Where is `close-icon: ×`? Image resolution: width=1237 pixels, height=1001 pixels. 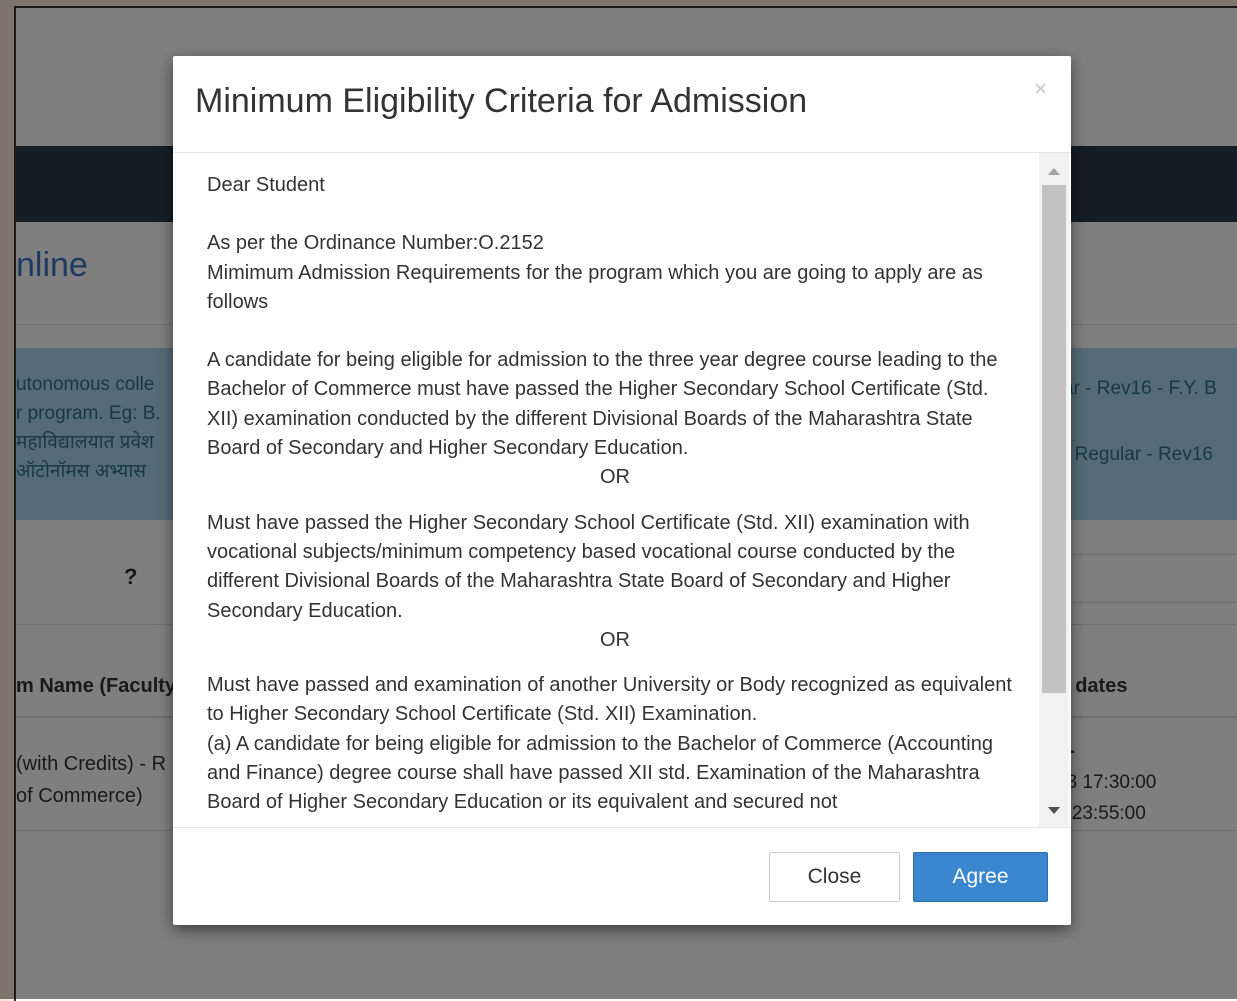
close-icon: × is located at coordinates (1040, 89).